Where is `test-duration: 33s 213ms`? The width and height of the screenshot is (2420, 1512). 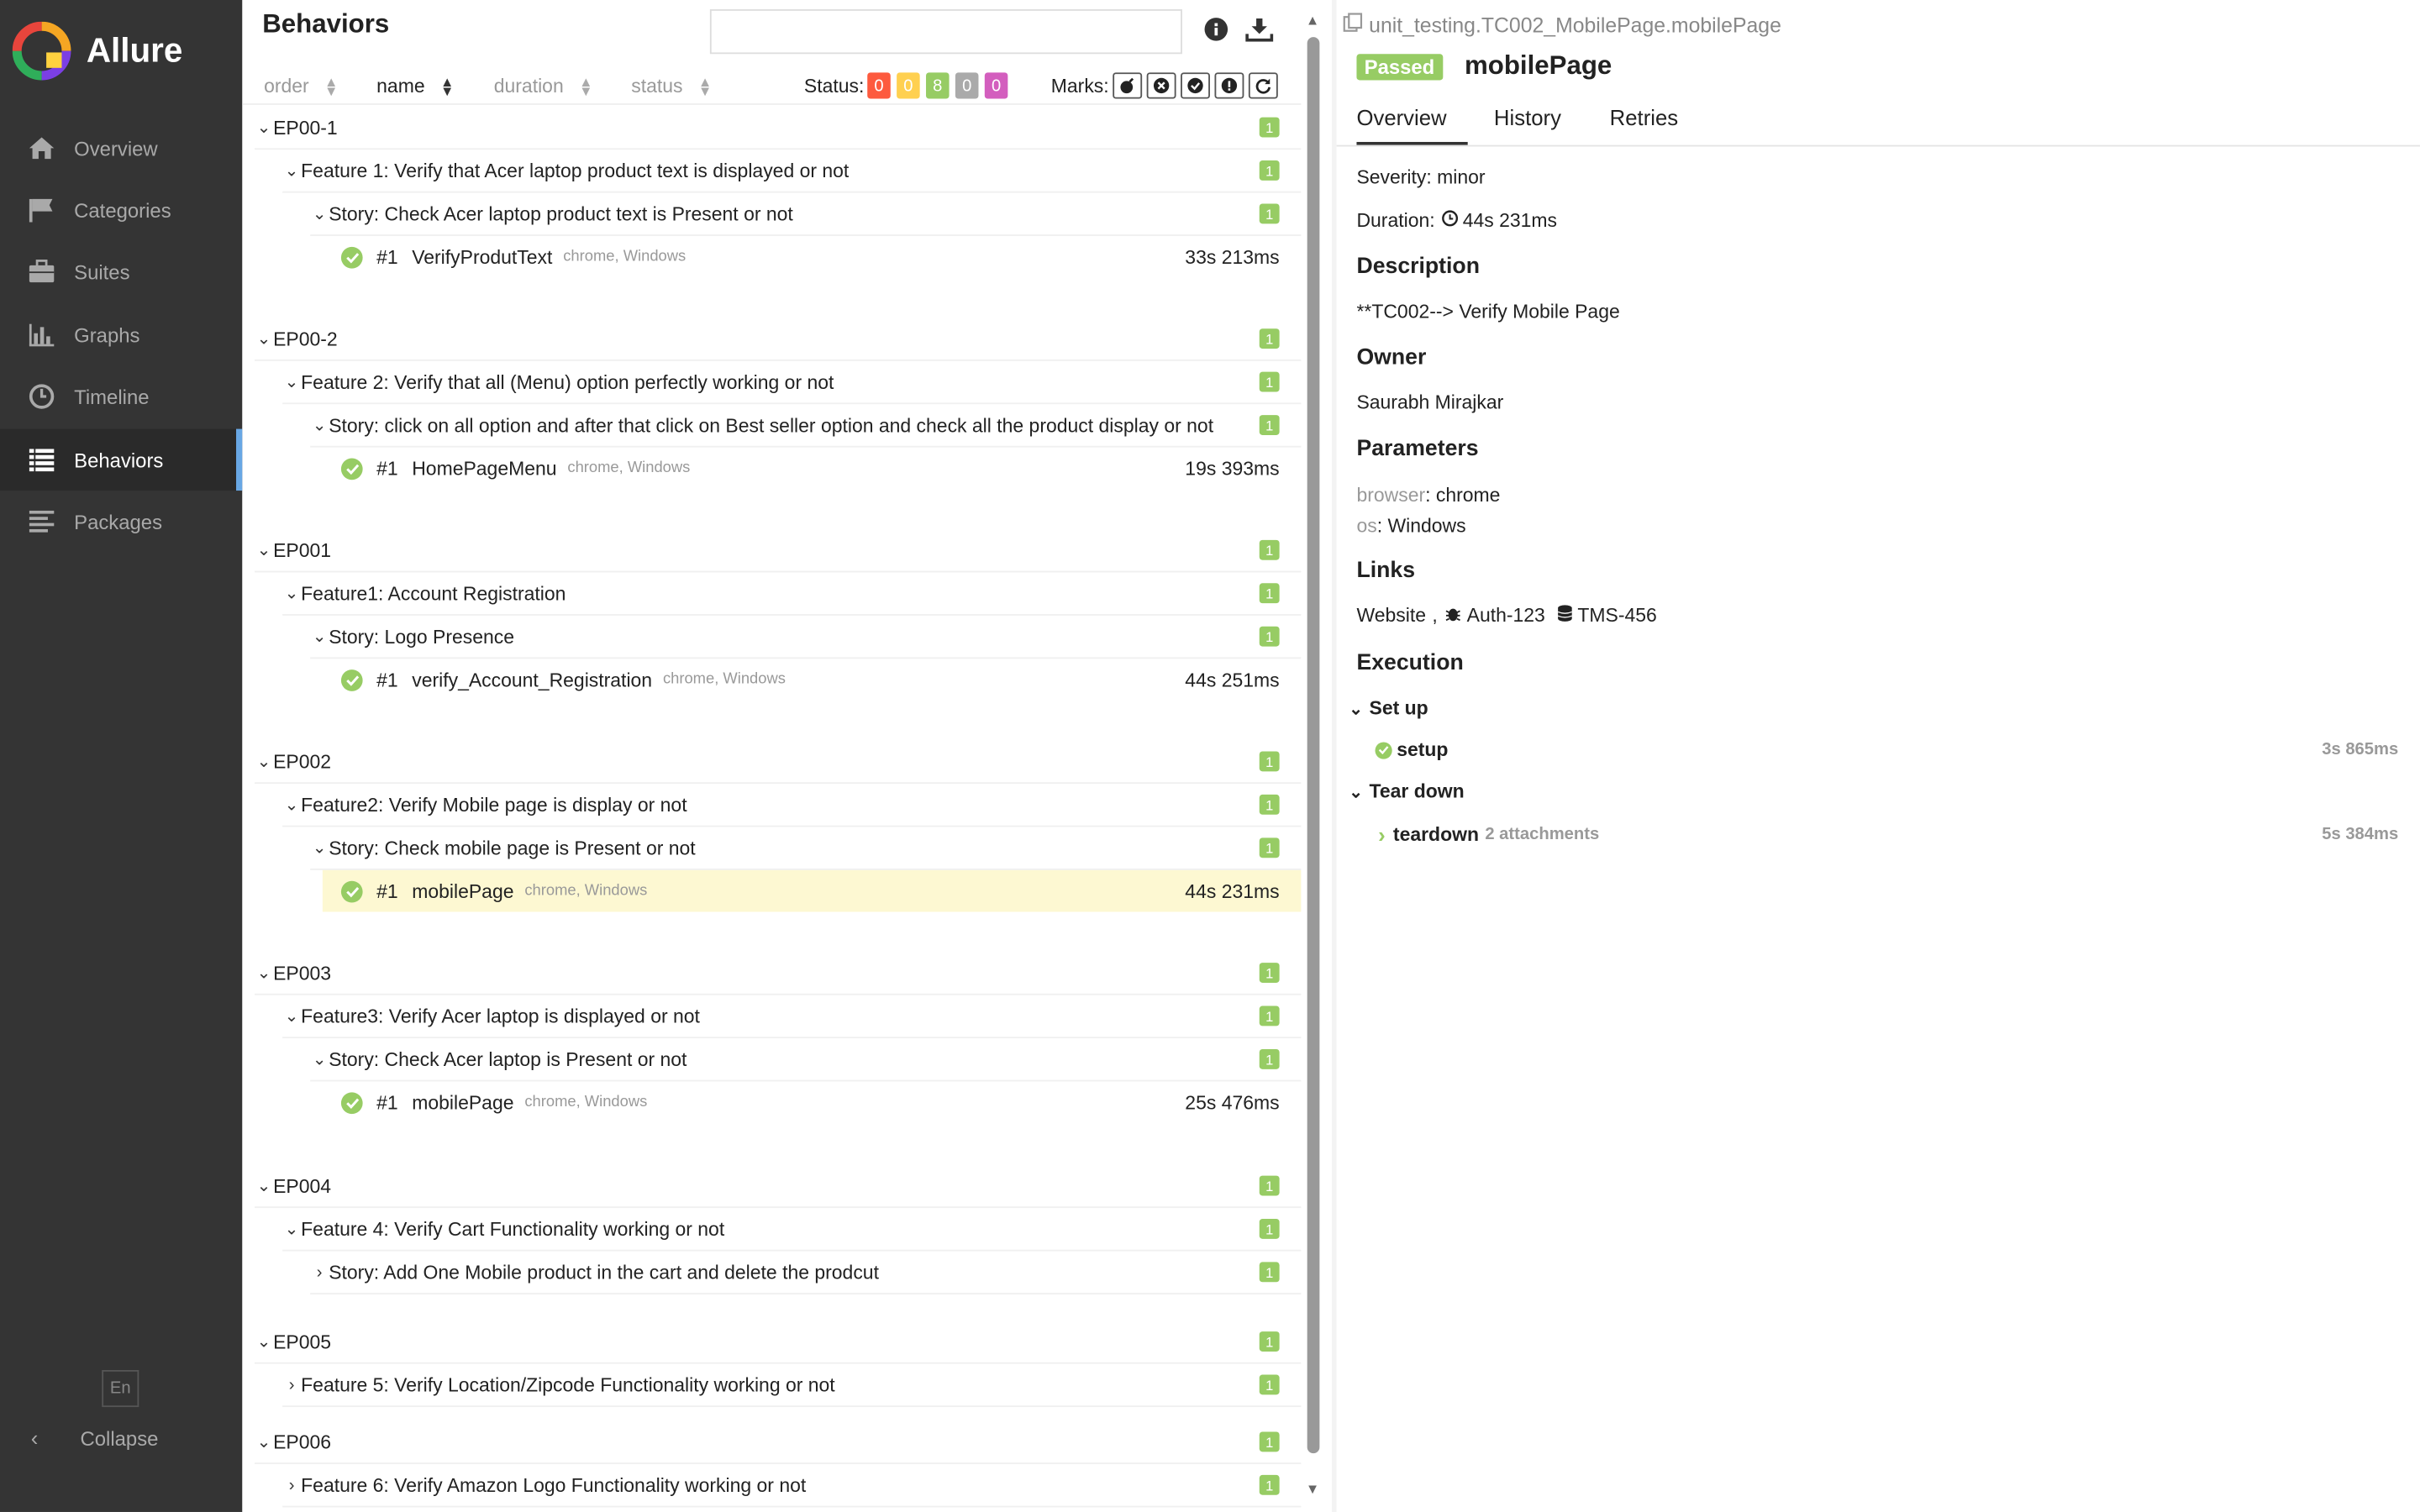
test-duration: 33s 213ms is located at coordinates (1232, 256).